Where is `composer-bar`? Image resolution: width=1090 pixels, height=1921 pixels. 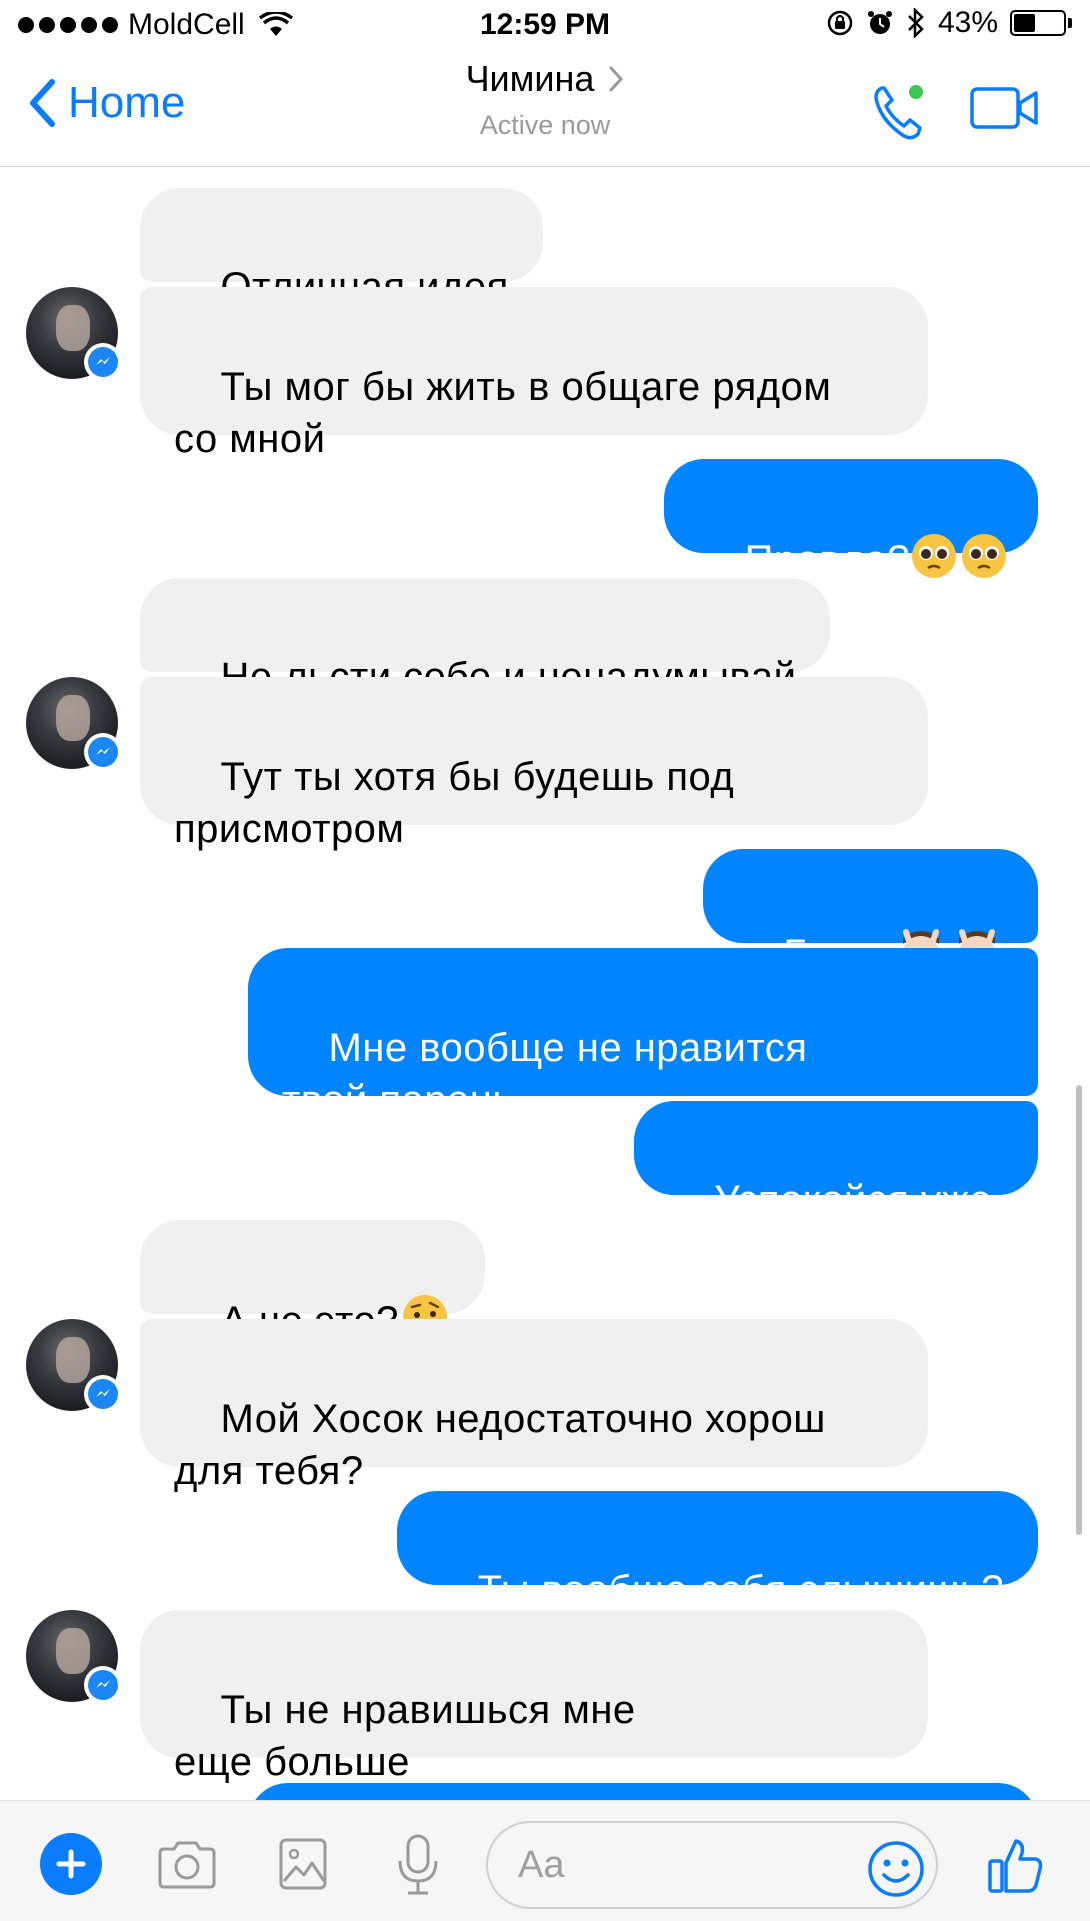 composer-bar is located at coordinates (545, 1860).